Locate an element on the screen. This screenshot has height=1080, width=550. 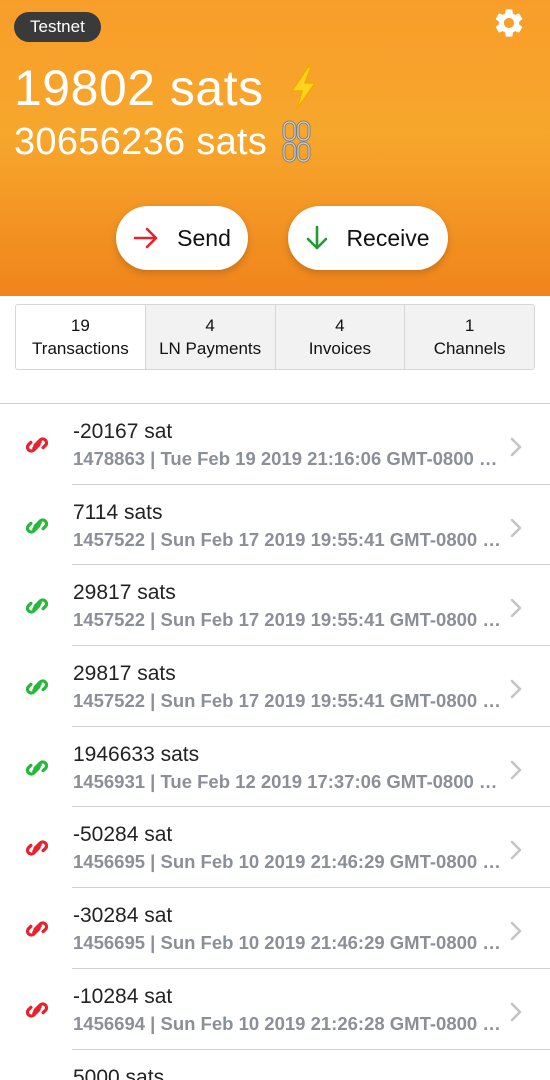
lightning-balance: 19802 sats is located at coordinates (167, 88).